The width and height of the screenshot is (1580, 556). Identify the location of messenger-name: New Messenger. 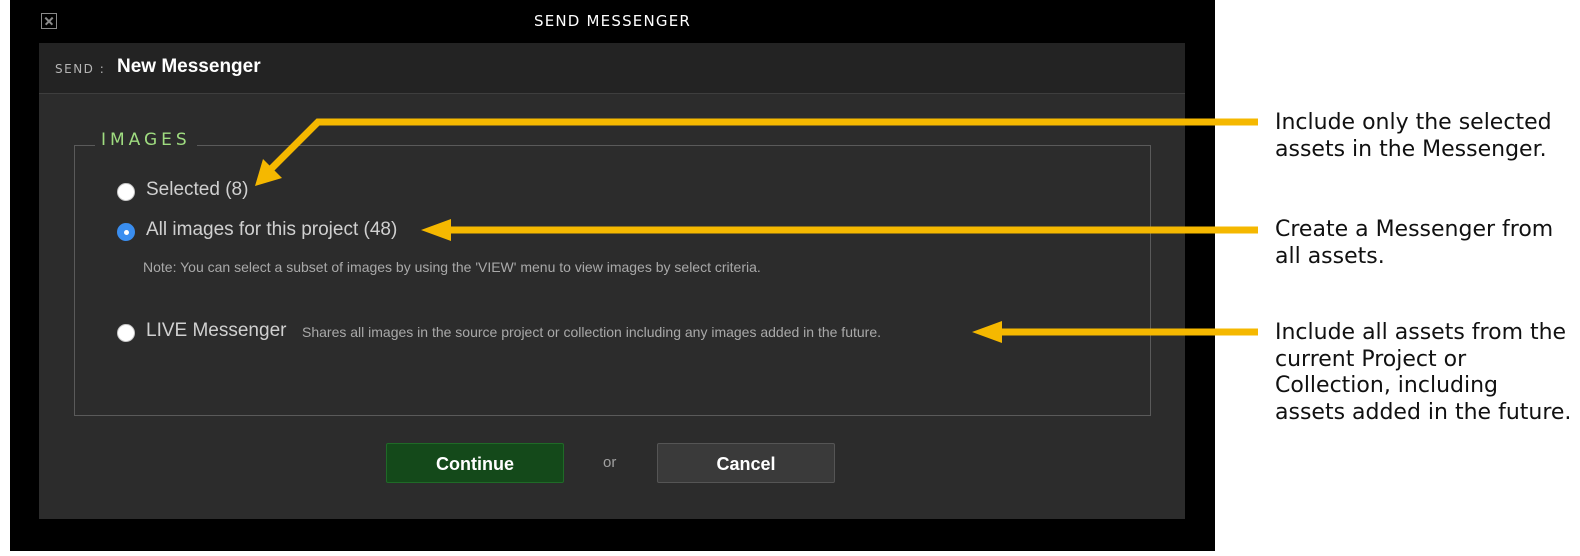
(189, 66).